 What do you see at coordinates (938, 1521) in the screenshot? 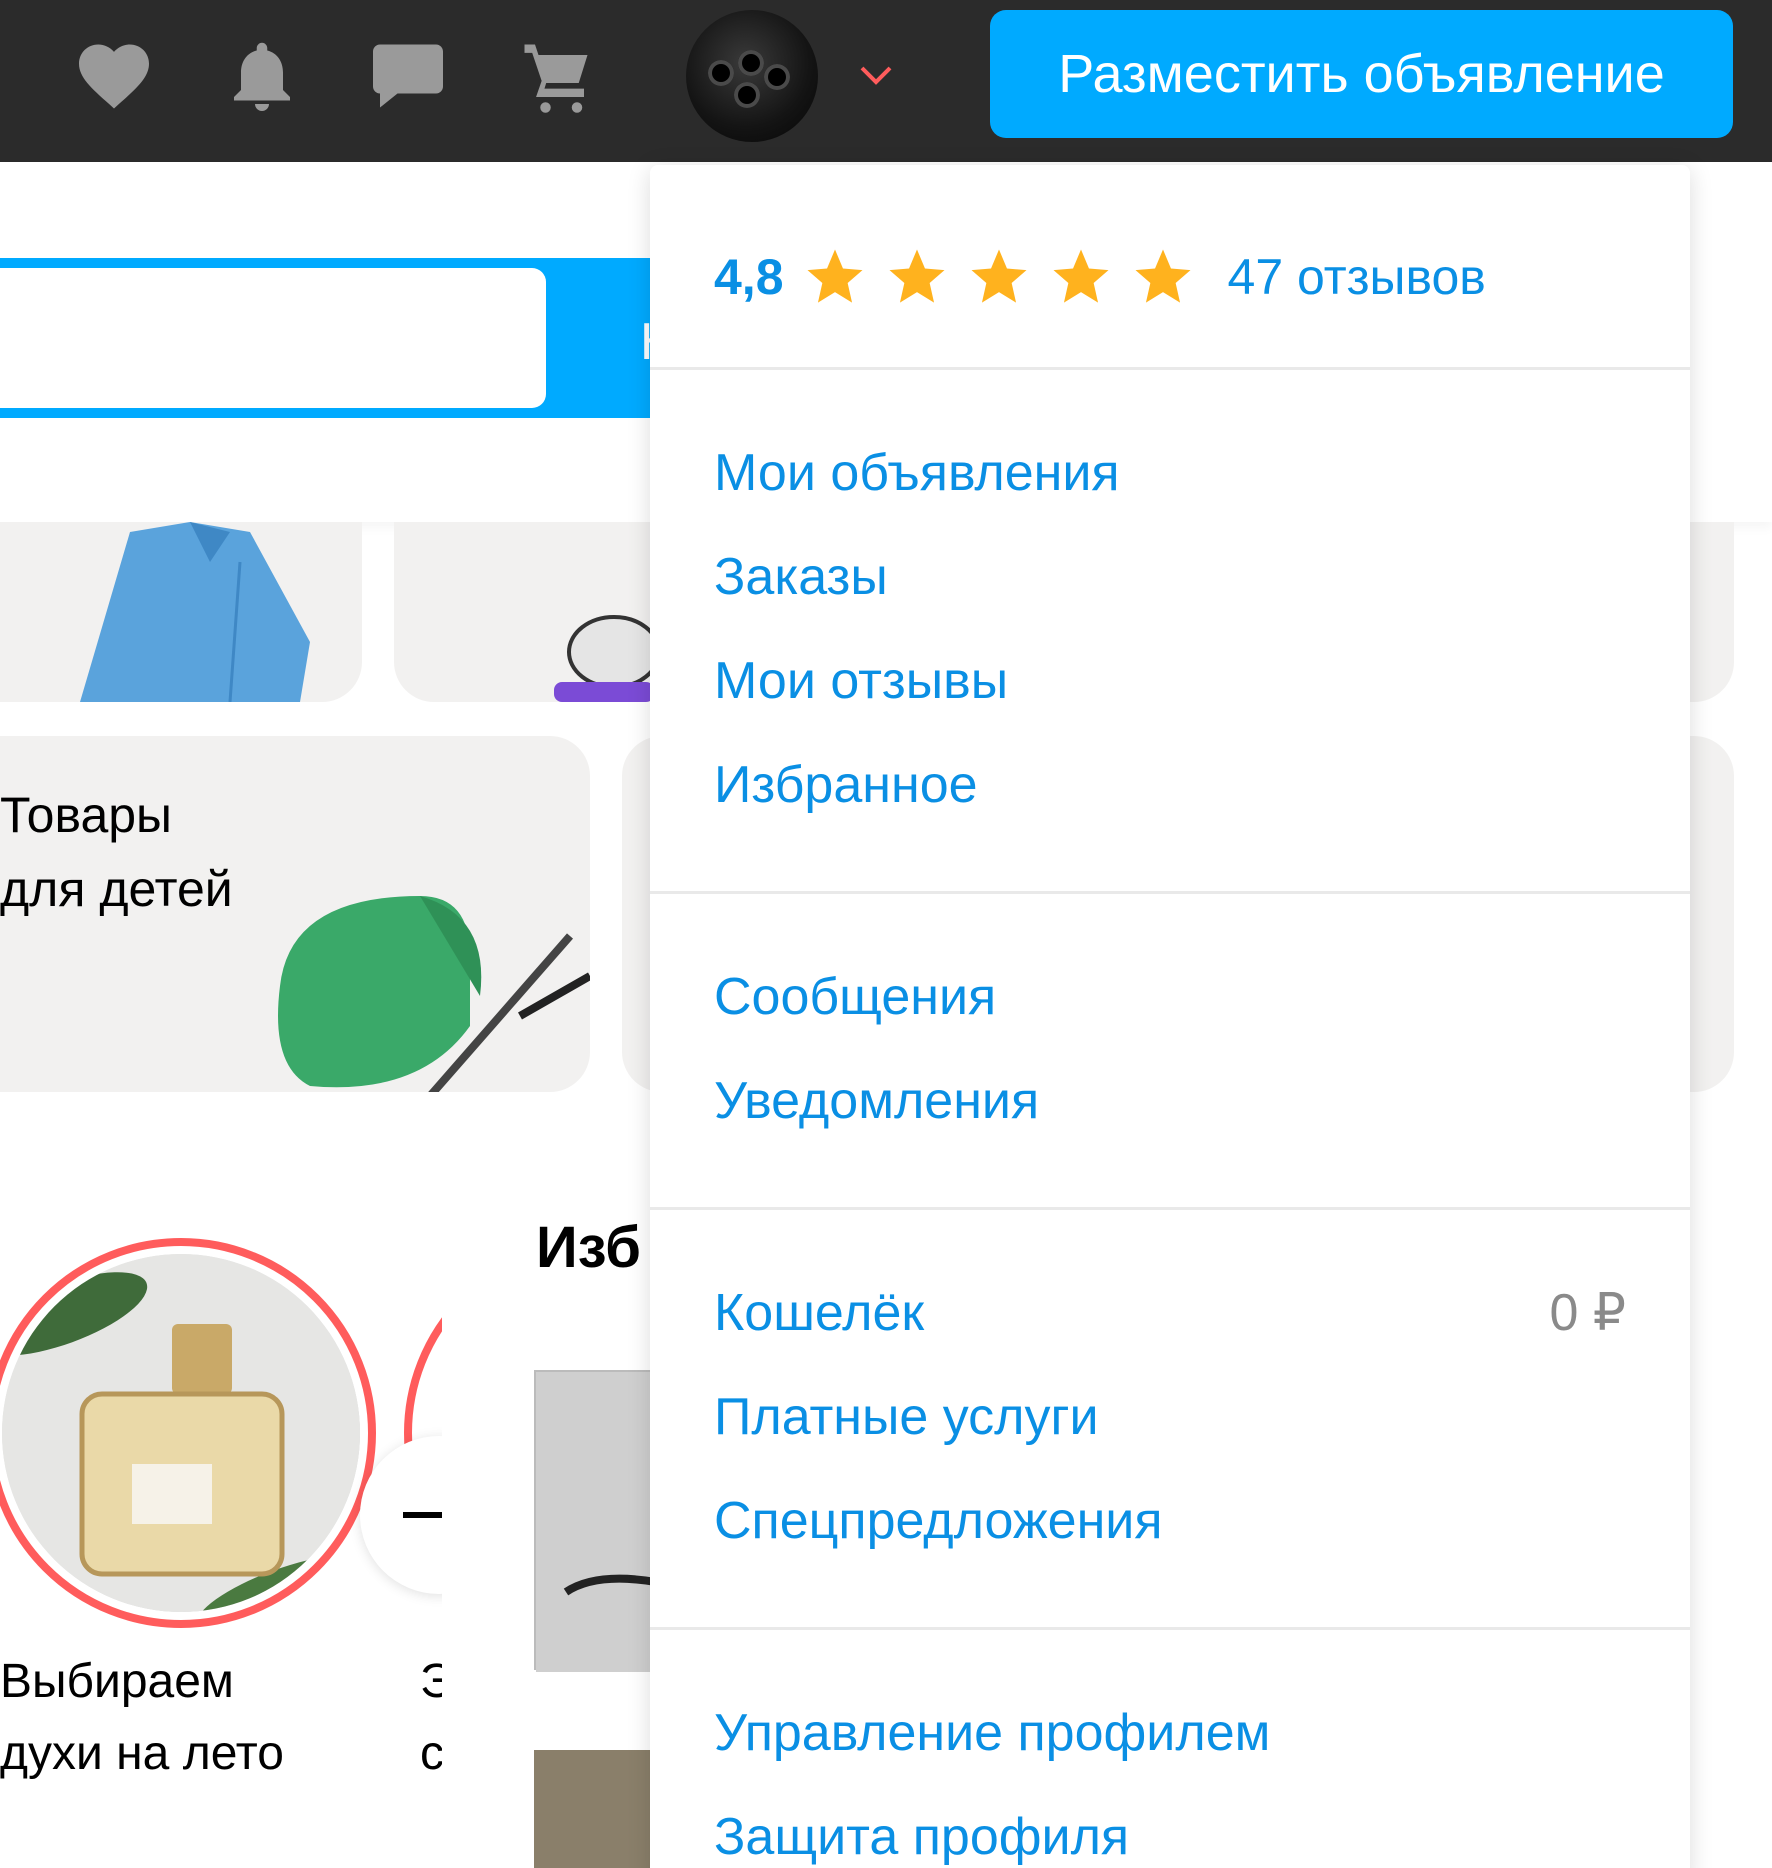
I see `menu-item-special-offers: Спецпредложения` at bounding box center [938, 1521].